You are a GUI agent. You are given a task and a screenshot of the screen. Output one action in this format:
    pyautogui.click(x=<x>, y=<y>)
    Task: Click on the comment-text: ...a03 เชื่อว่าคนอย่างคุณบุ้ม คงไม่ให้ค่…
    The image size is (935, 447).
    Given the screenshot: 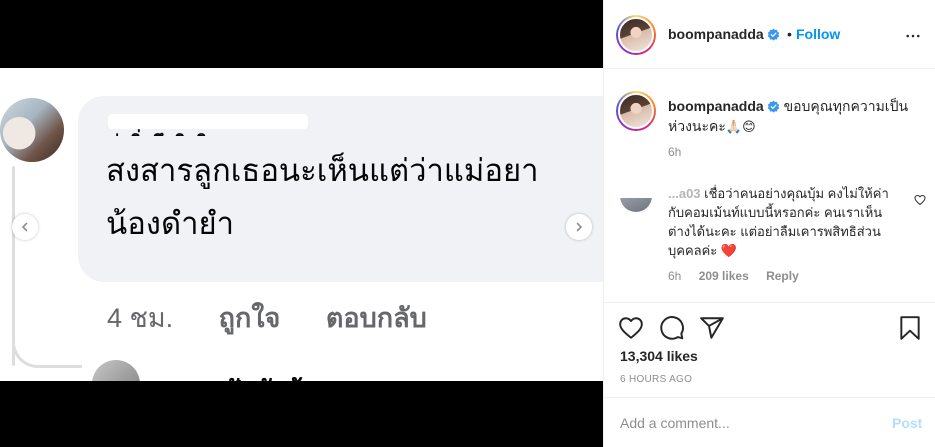 What is the action you would take?
    pyautogui.click(x=784, y=222)
    